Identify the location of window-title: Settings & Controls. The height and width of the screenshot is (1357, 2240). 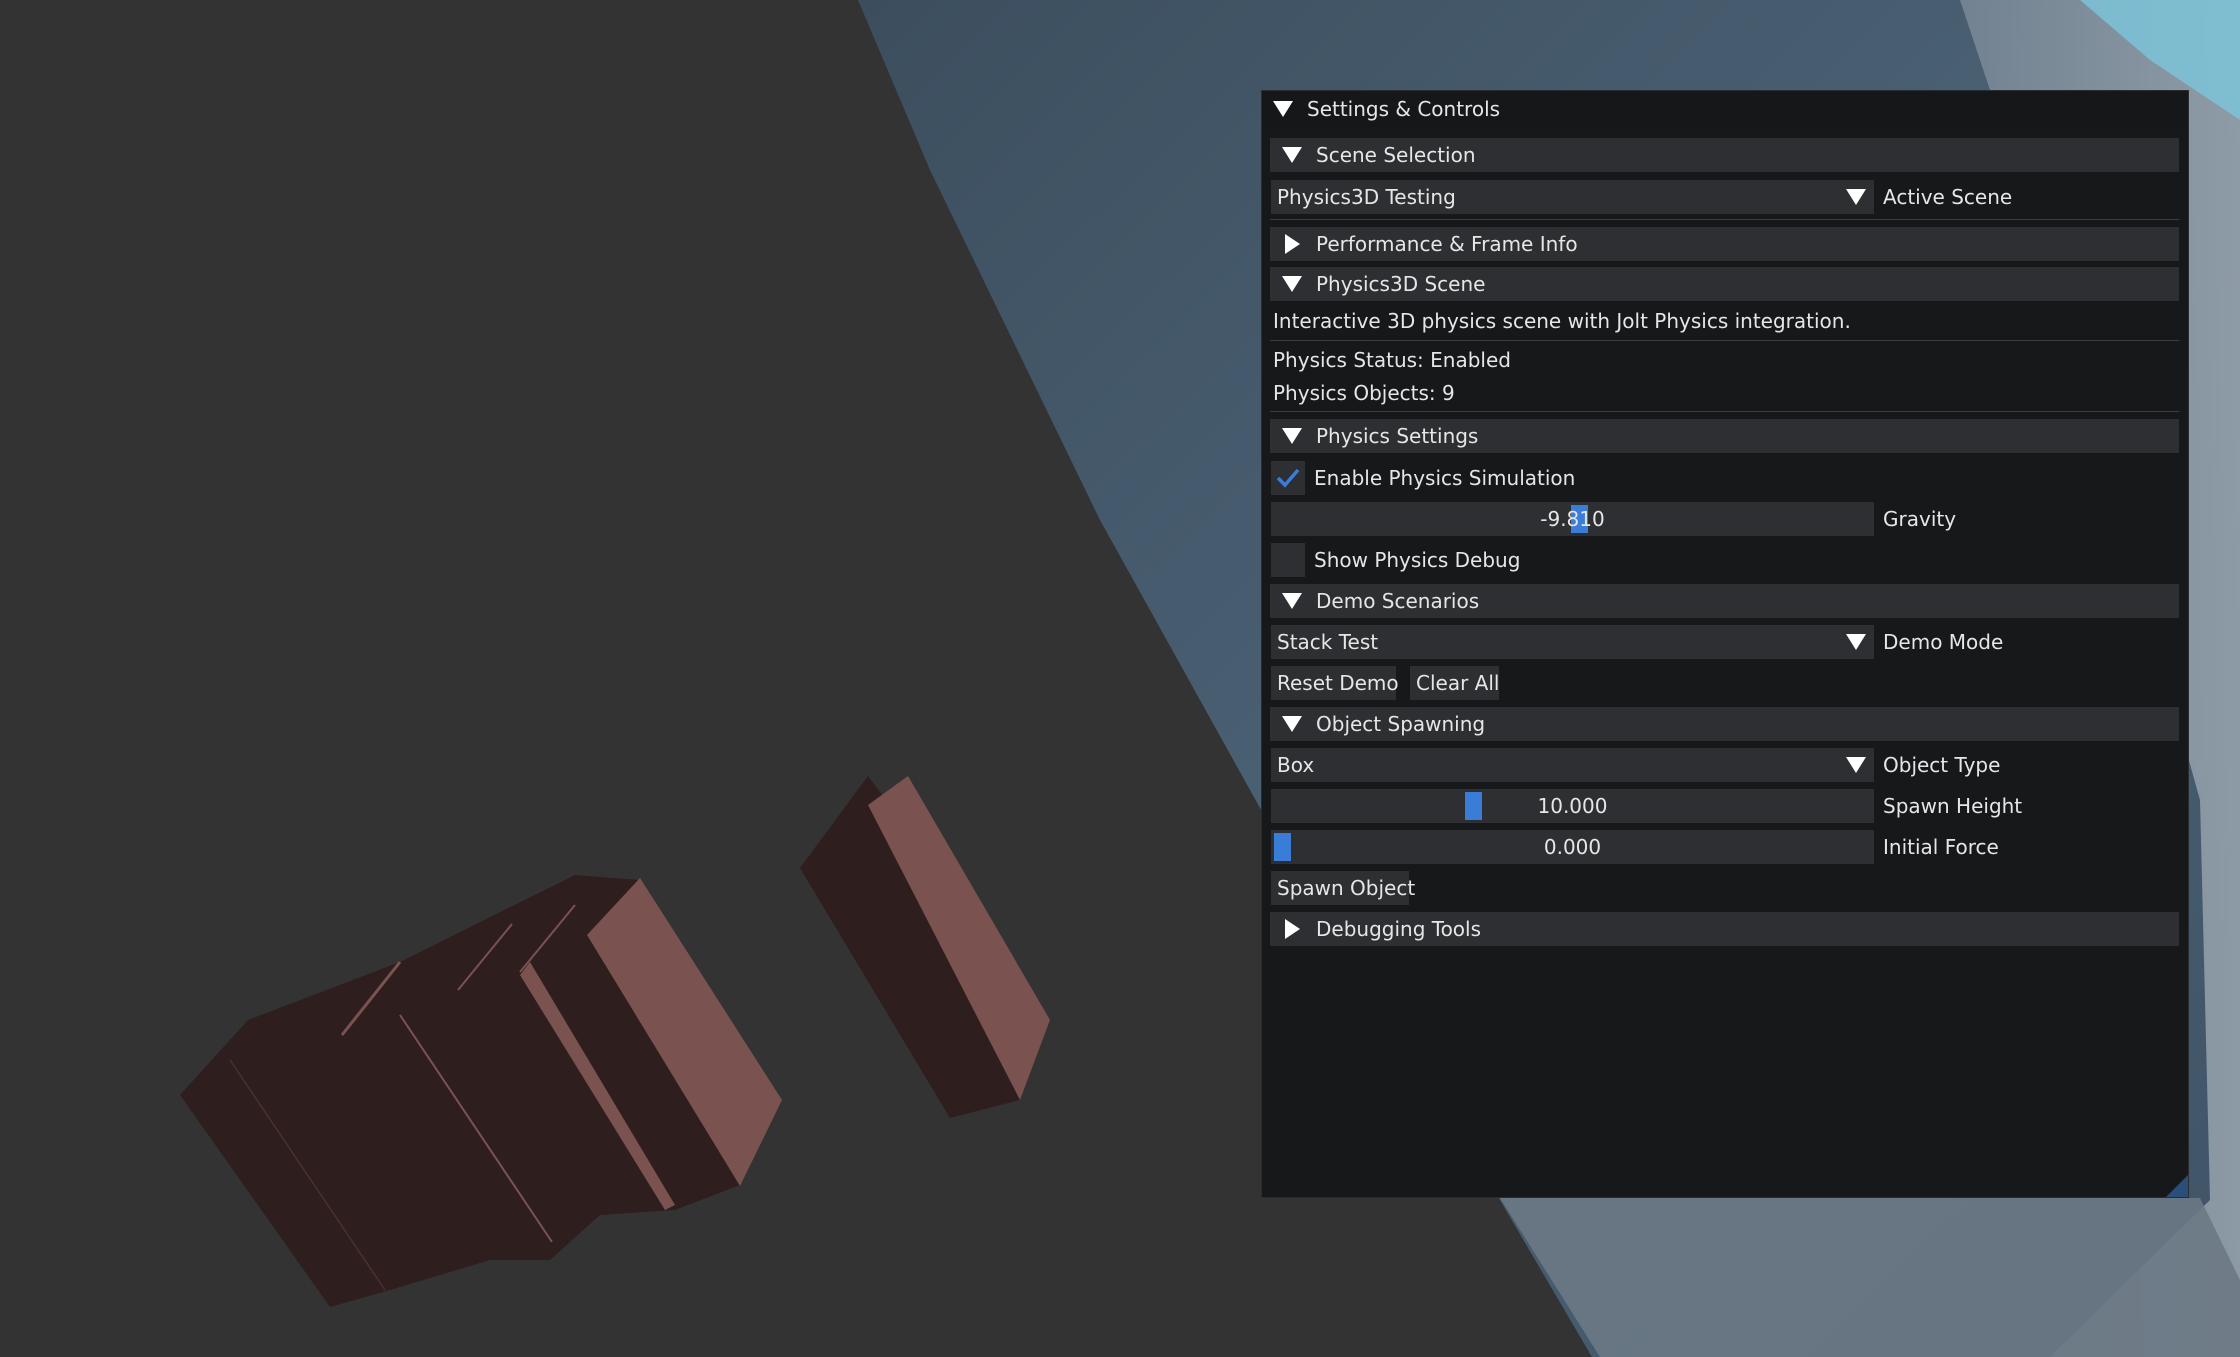
(1404, 109).